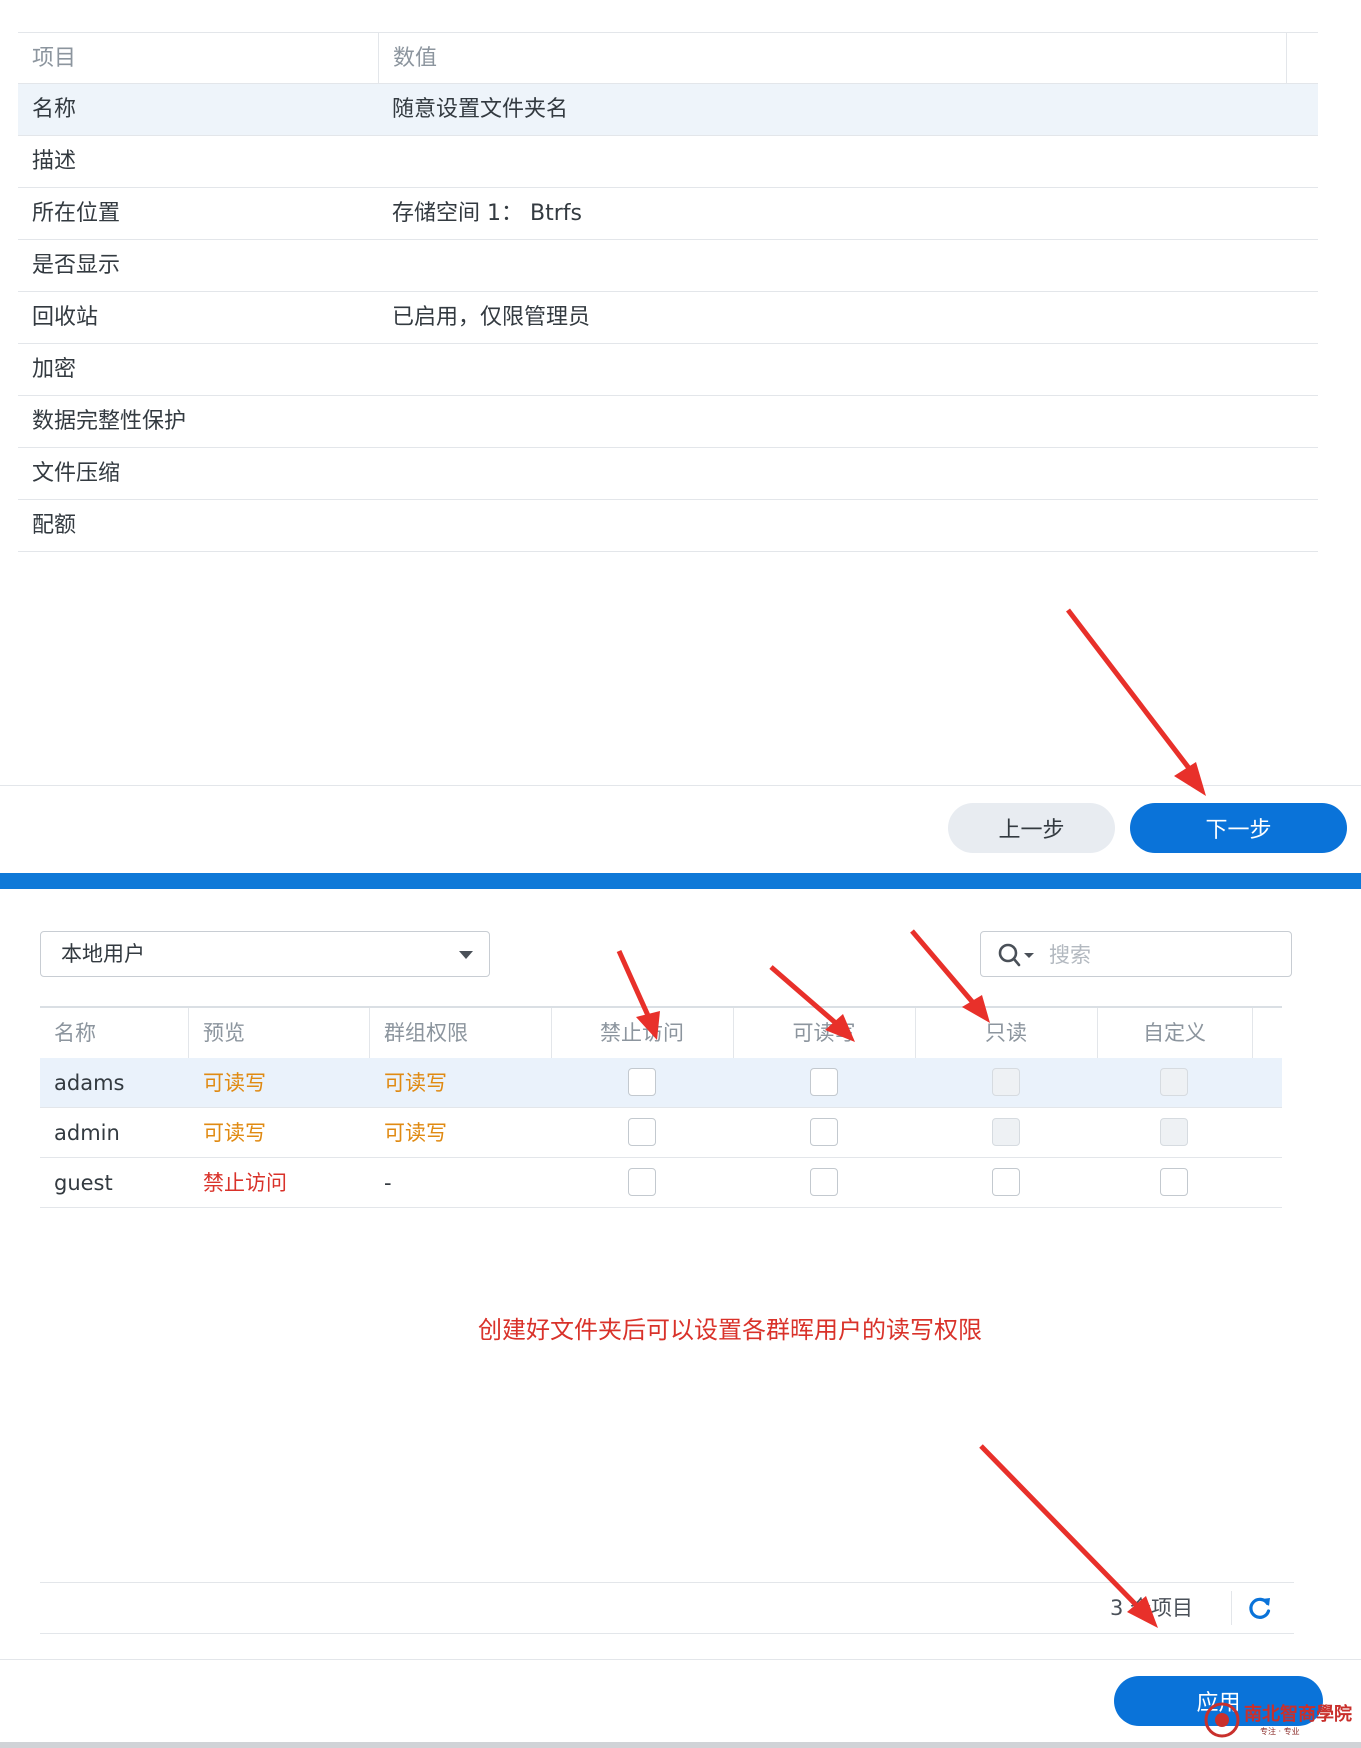 Image resolution: width=1361 pixels, height=1748 pixels. I want to click on summary-item-label: 加密, so click(54, 369).